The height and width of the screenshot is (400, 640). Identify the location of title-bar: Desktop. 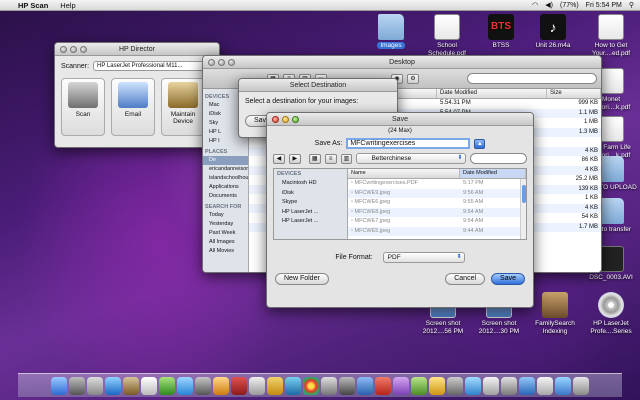
(402, 62).